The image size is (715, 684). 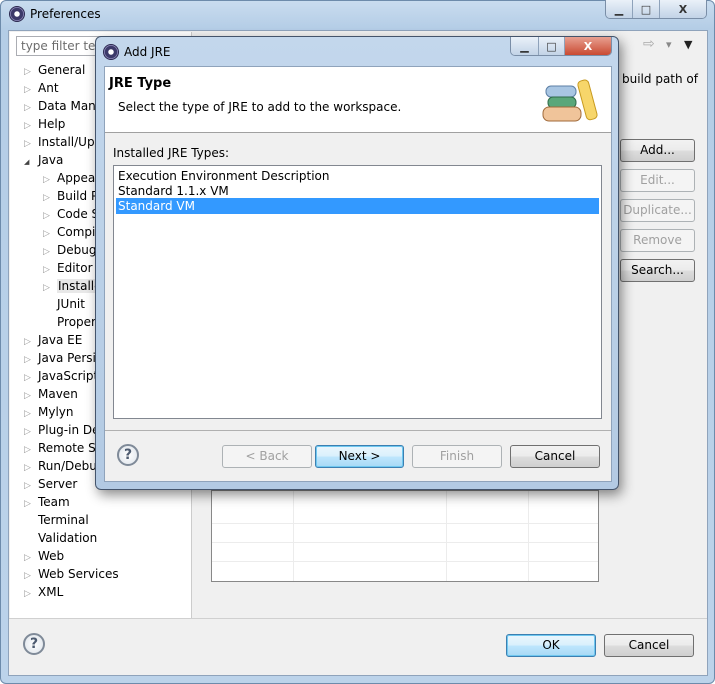 I want to click on tree-item: ▷ Web Services, so click(x=71, y=574).